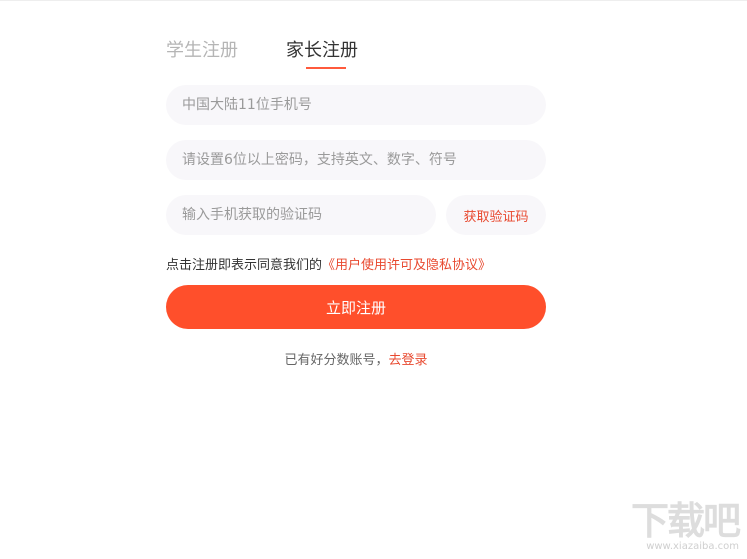 This screenshot has width=747, height=559. I want to click on top-divider, so click(373, 0).